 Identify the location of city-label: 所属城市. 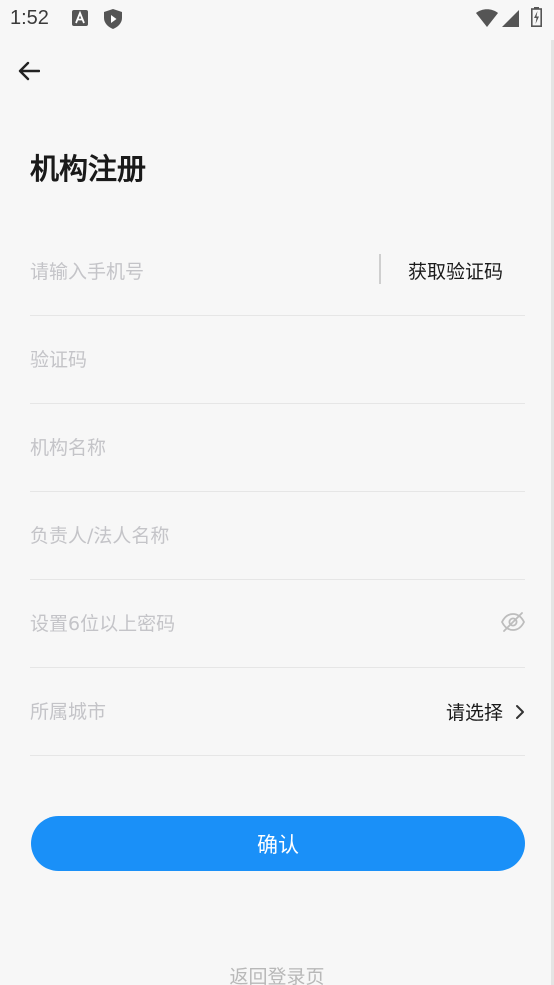
(68, 712).